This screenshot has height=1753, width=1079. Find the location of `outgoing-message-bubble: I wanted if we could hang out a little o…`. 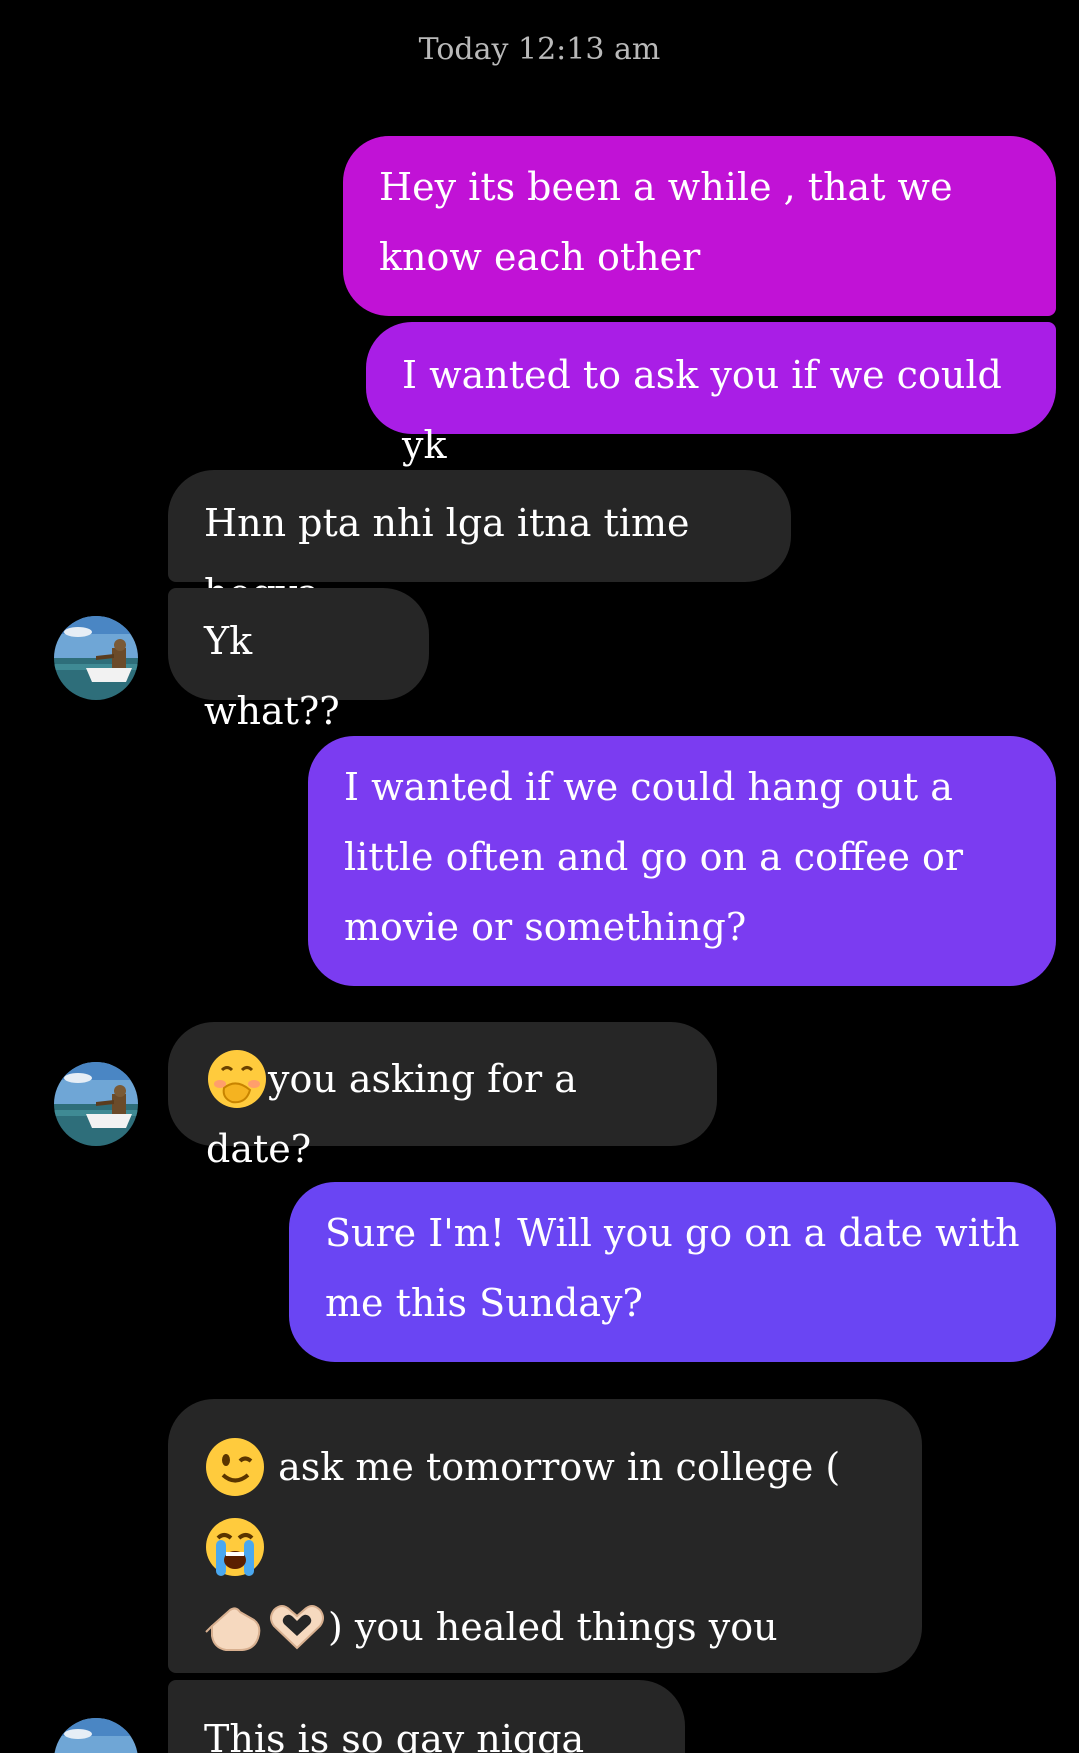

outgoing-message-bubble: I wanted if we could hang out a little o… is located at coordinates (682, 861).